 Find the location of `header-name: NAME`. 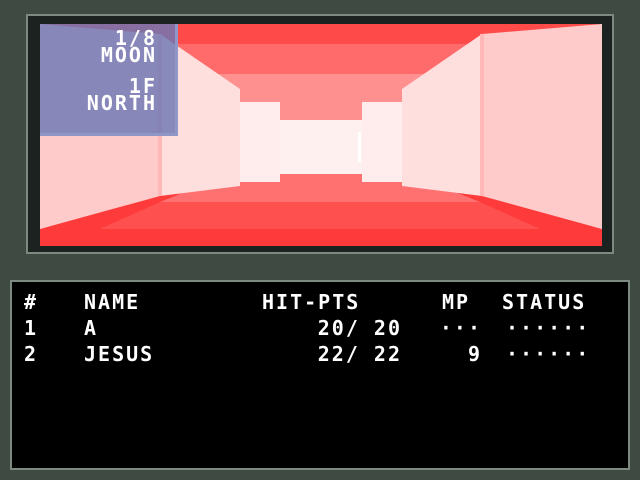

header-name: NAME is located at coordinates (112, 302).